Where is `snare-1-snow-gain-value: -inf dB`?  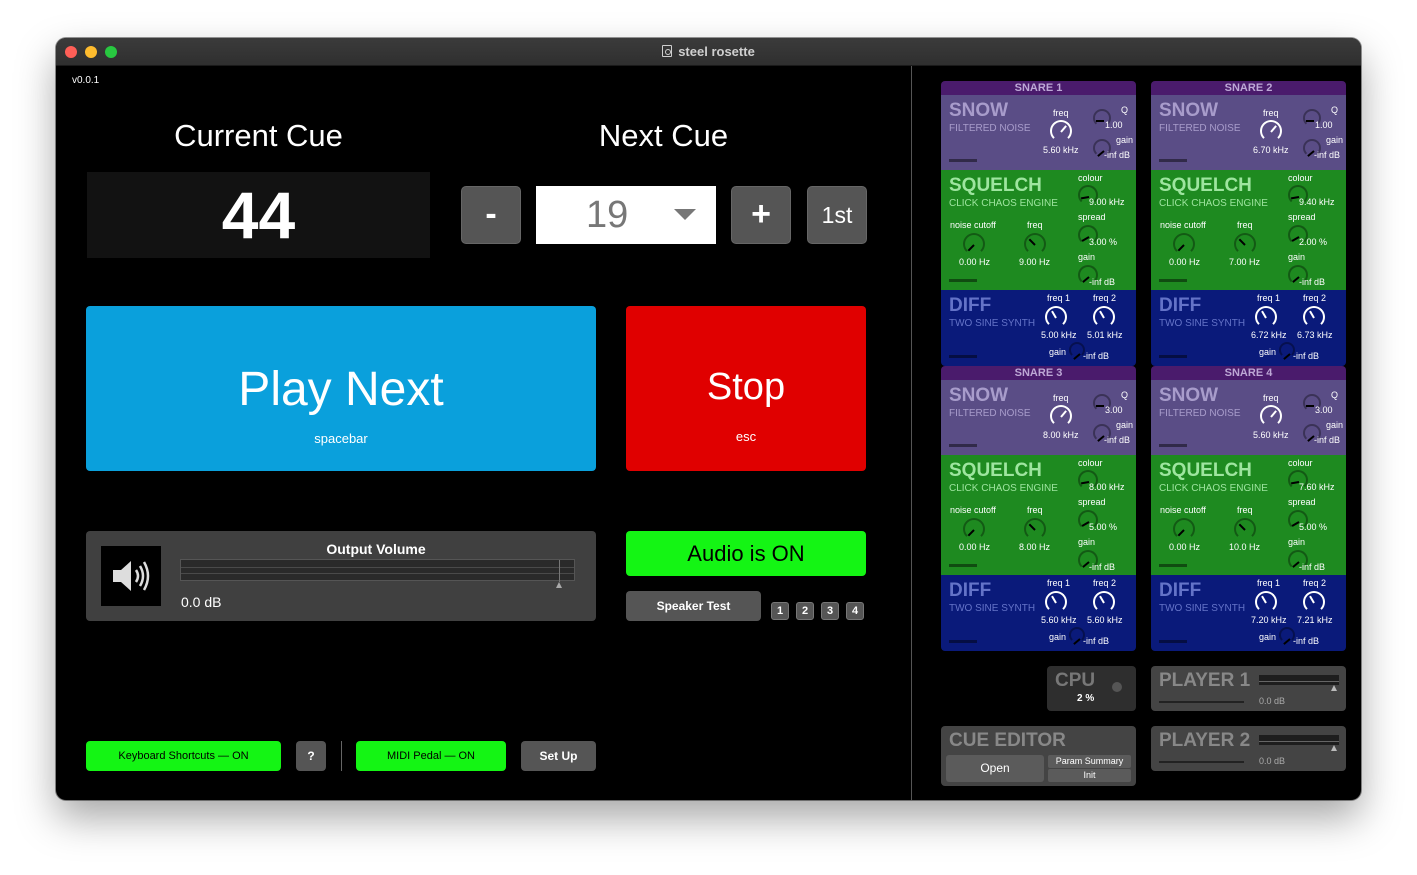 snare-1-snow-gain-value: -inf dB is located at coordinates (1117, 155).